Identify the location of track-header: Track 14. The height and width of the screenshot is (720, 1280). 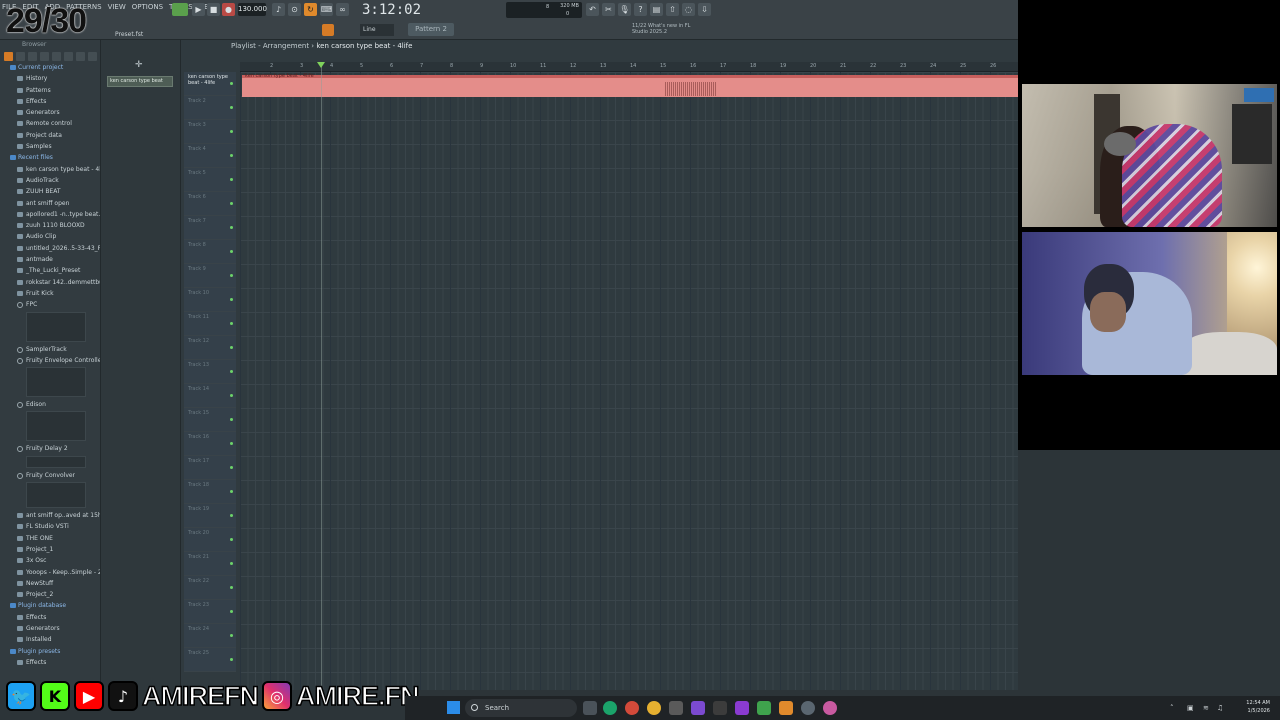
(210, 396).